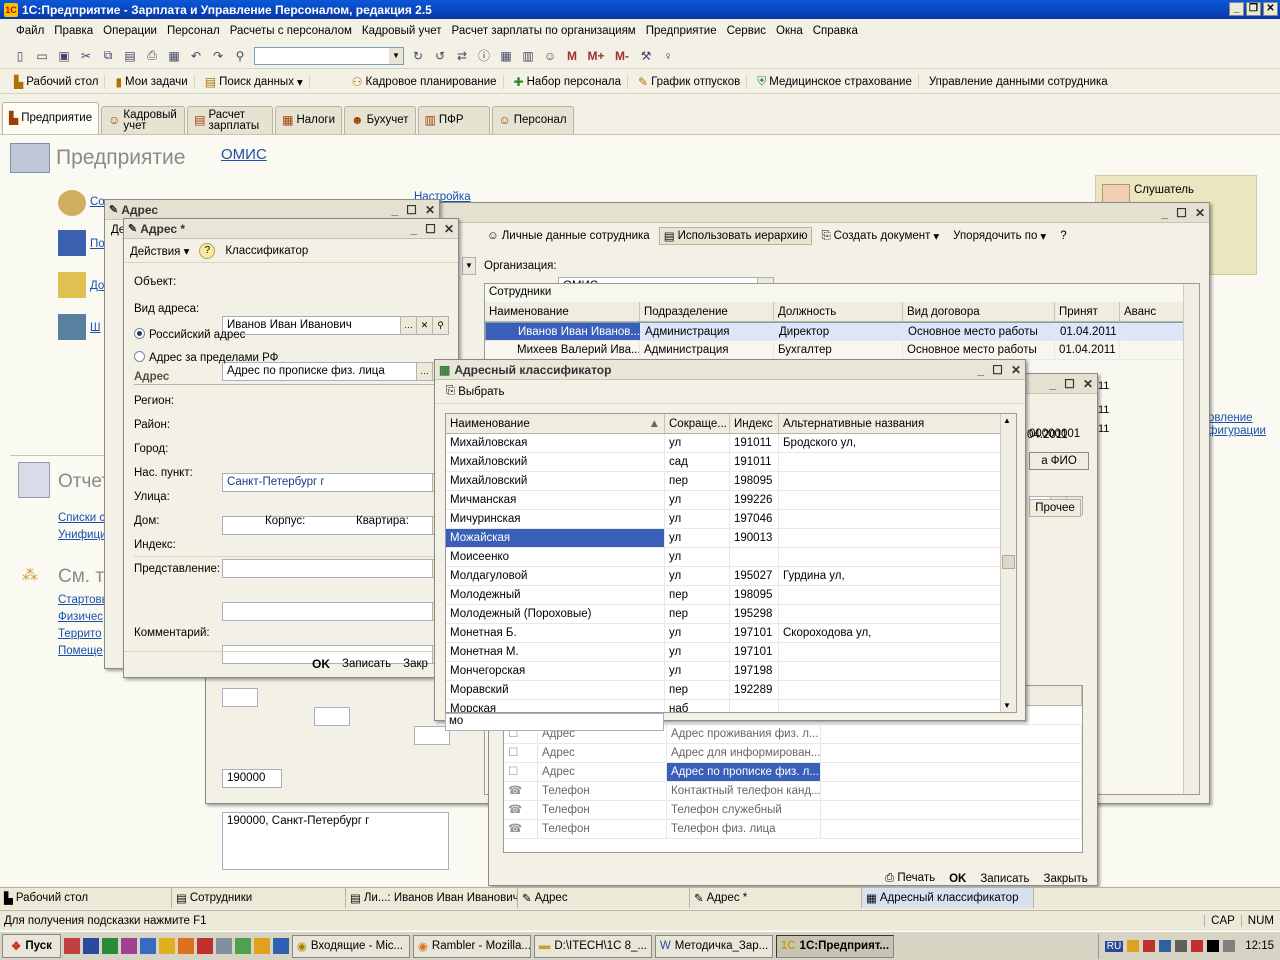 The height and width of the screenshot is (960, 1280). I want to click on table-row: Моисеенко ул, so click(731, 557).